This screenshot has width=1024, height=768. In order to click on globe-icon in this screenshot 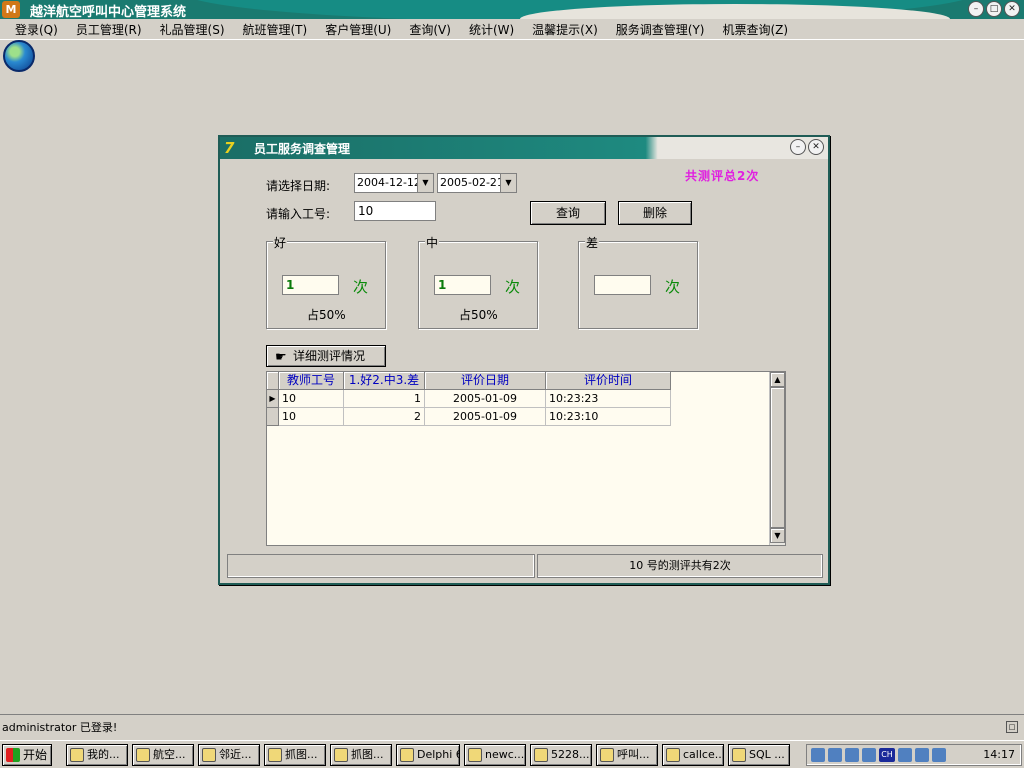, I will do `click(19, 56)`.